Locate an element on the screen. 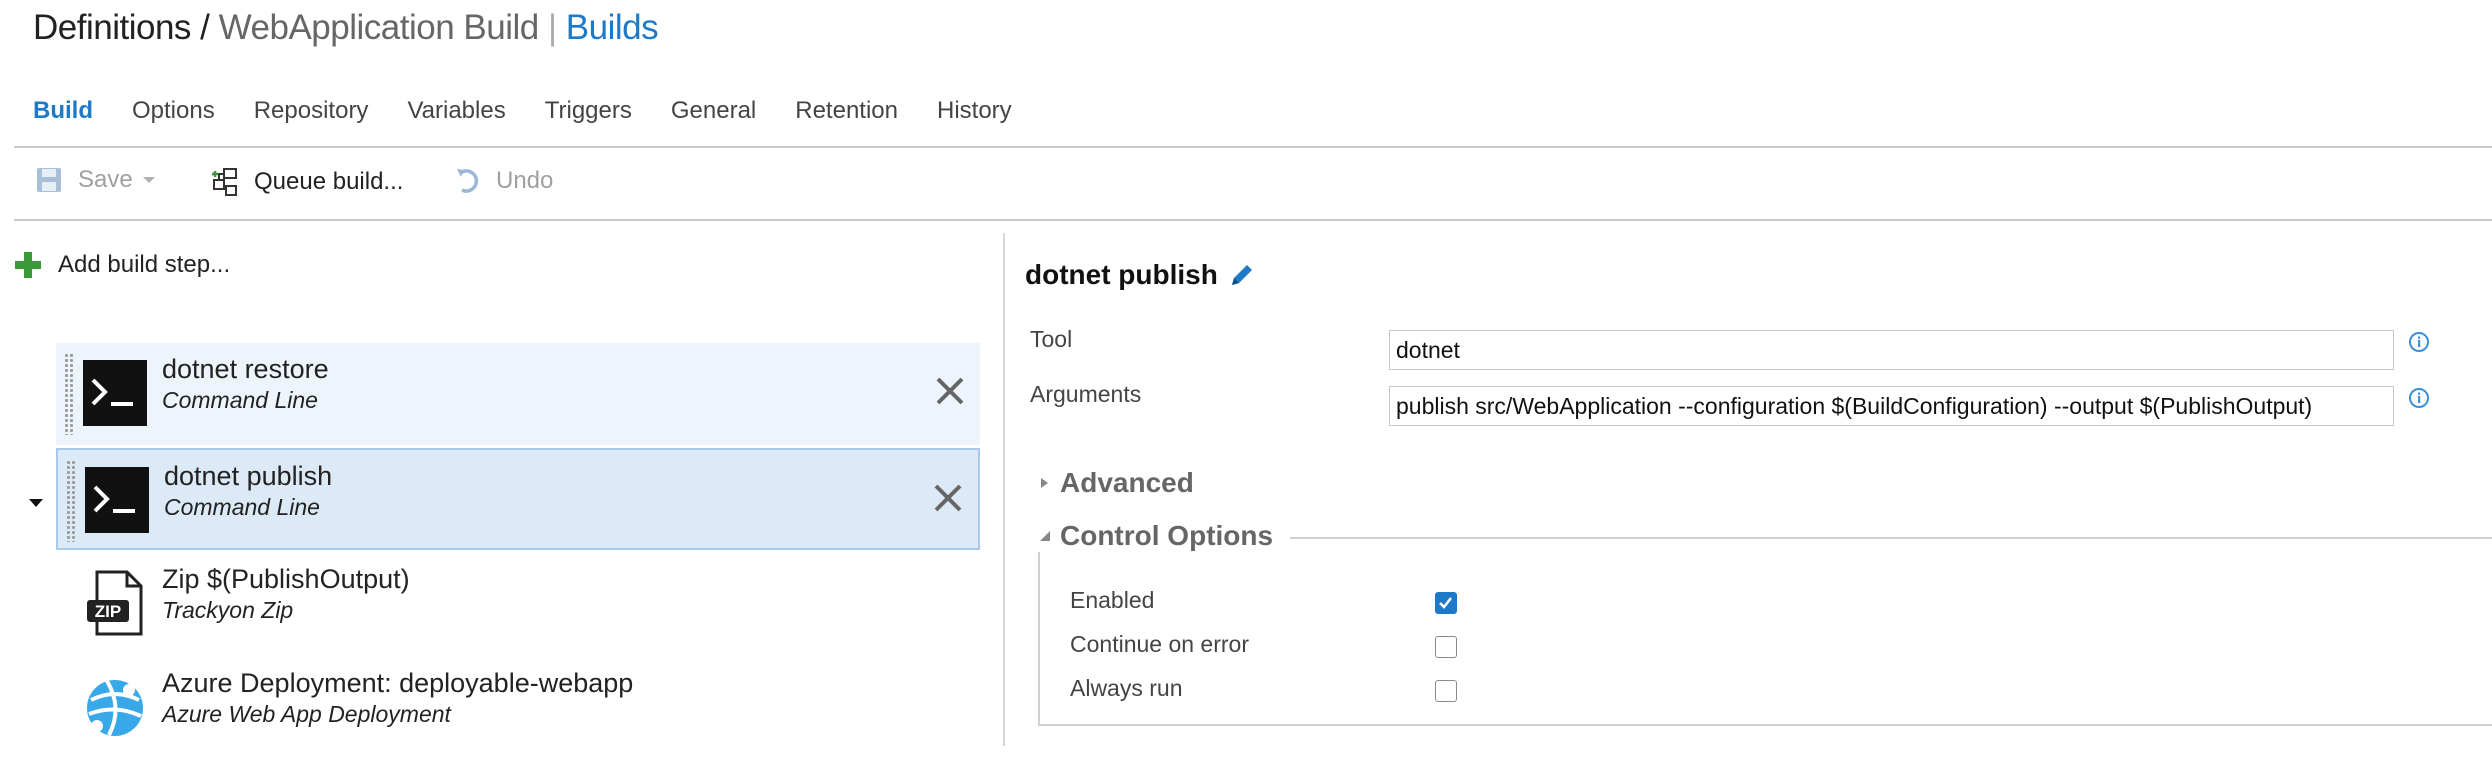 The height and width of the screenshot is (759, 2492). tab-triggers: Triggers is located at coordinates (588, 111).